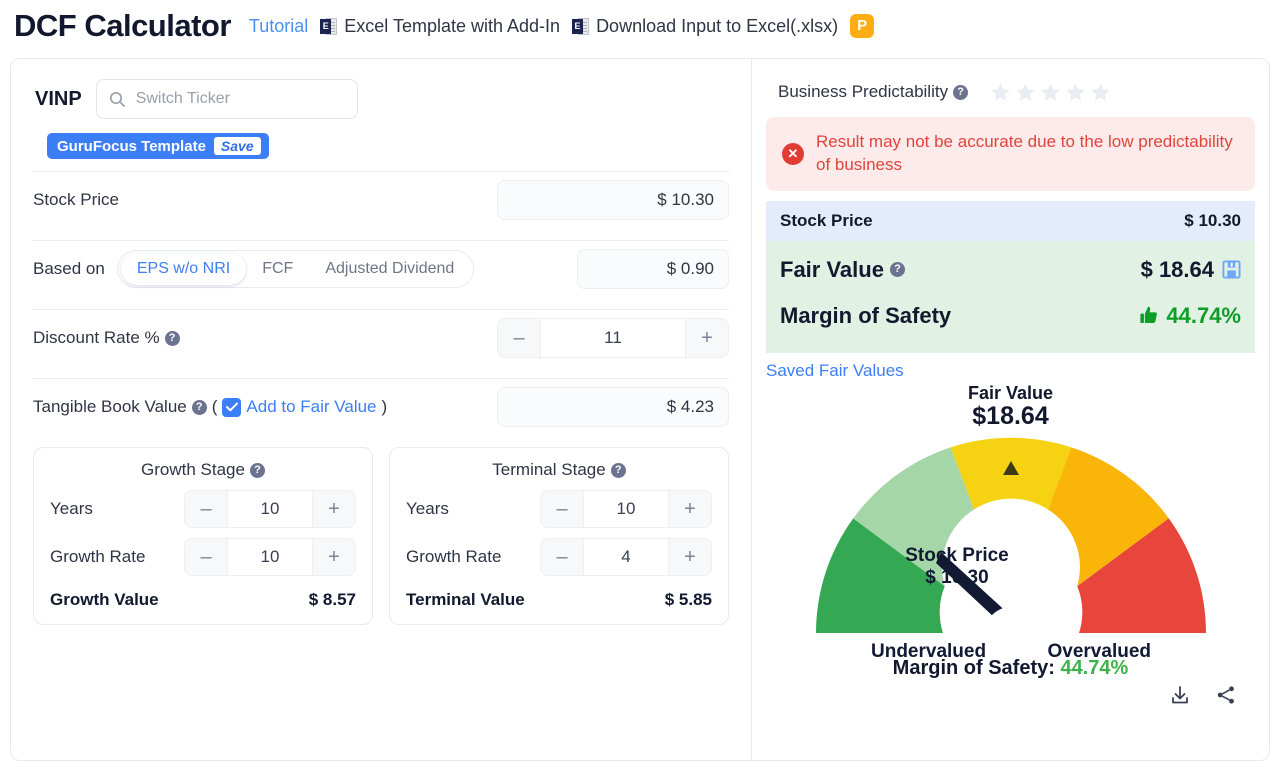 This screenshot has height=769, width=1280. I want to click on help-icon-tangible-book-value: ?, so click(199, 407).